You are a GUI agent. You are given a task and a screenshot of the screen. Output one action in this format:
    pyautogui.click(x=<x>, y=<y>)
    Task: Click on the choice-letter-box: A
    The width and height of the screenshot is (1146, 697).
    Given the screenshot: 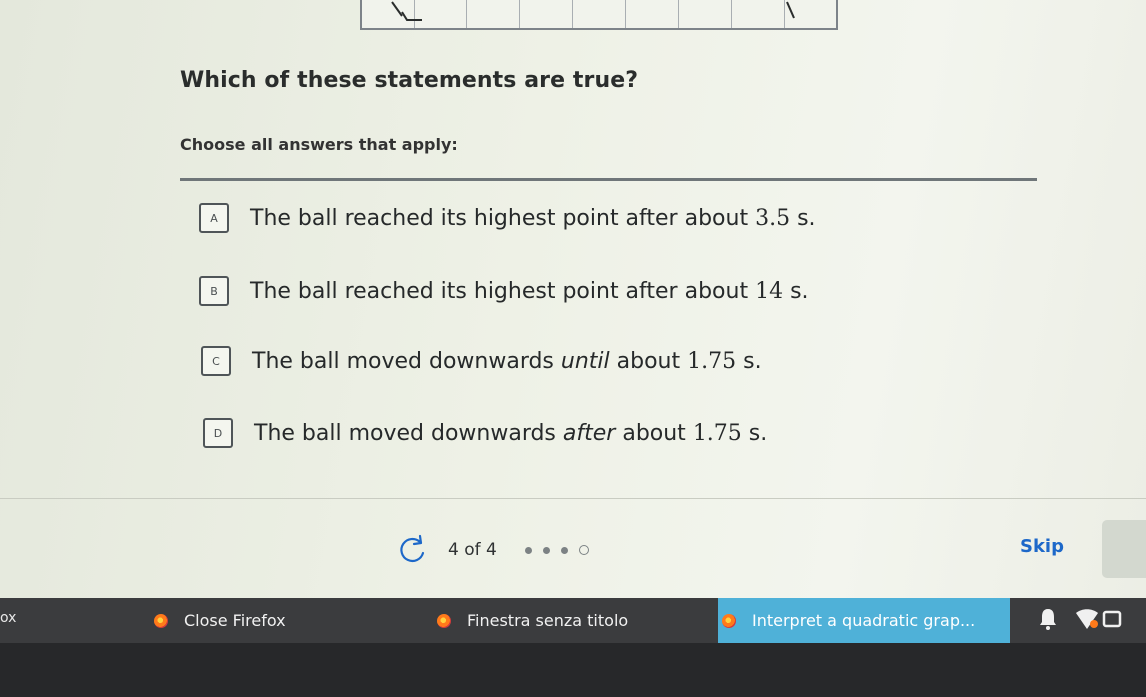 What is the action you would take?
    pyautogui.click(x=214, y=218)
    